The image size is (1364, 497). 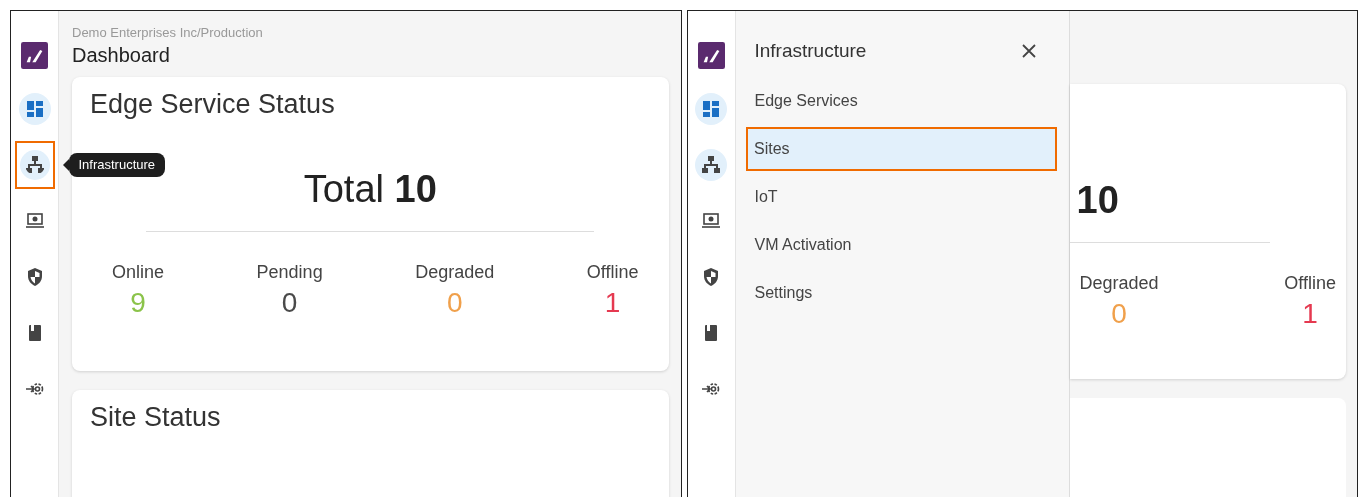 What do you see at coordinates (168, 32) in the screenshot?
I see `breadcrumb: Demo Enterprises Inc/Production` at bounding box center [168, 32].